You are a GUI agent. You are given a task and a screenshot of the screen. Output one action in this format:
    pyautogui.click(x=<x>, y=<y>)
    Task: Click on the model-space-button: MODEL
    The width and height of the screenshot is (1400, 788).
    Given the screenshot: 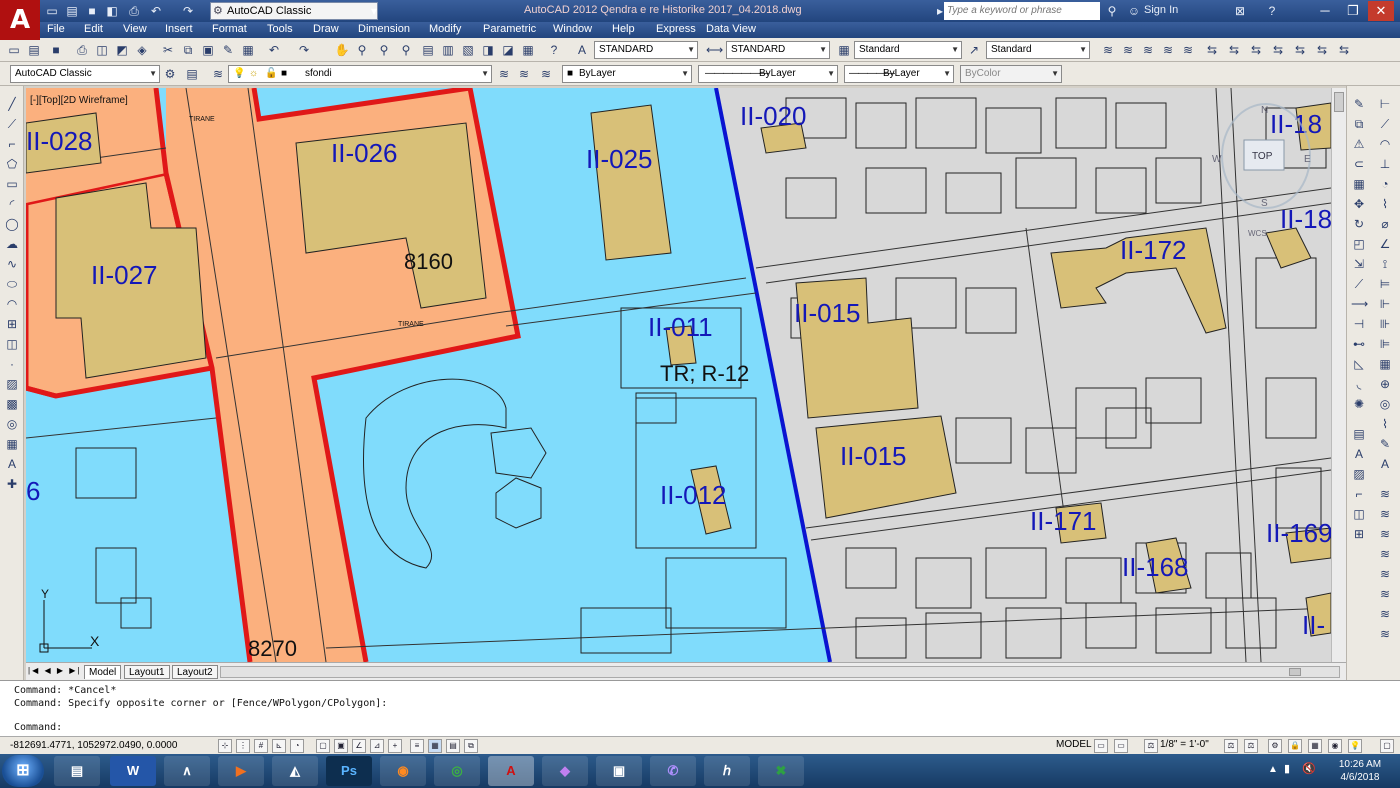 What is the action you would take?
    pyautogui.click(x=1074, y=744)
    